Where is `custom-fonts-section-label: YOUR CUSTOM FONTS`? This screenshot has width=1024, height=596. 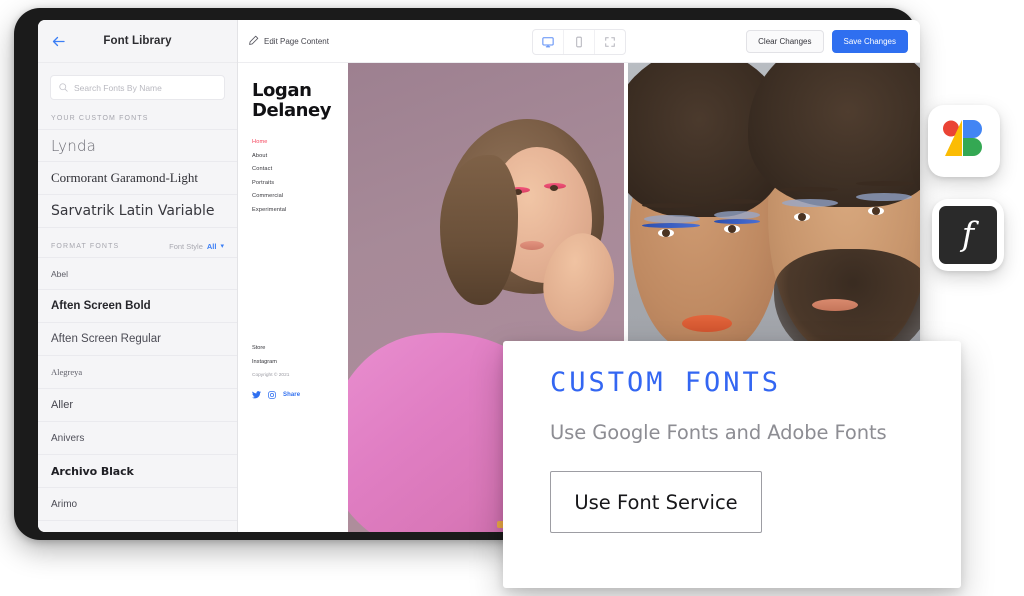
custom-fonts-section-label: YOUR CUSTOM FONTS is located at coordinates (100, 118).